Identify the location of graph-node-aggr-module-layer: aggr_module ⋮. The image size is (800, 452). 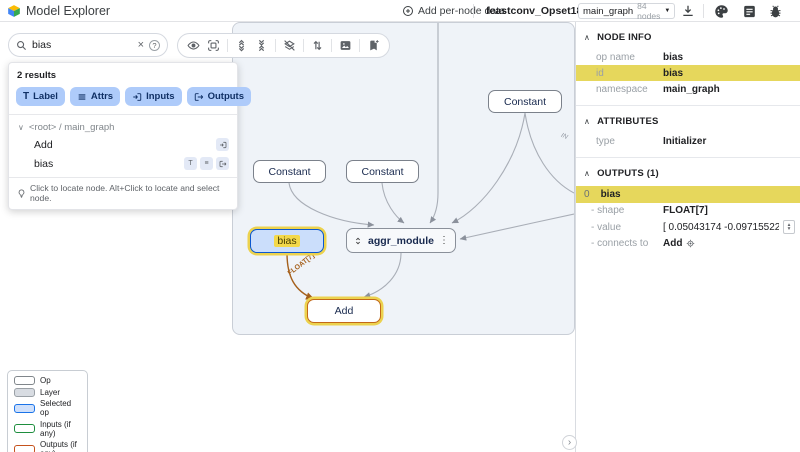
(401, 240).